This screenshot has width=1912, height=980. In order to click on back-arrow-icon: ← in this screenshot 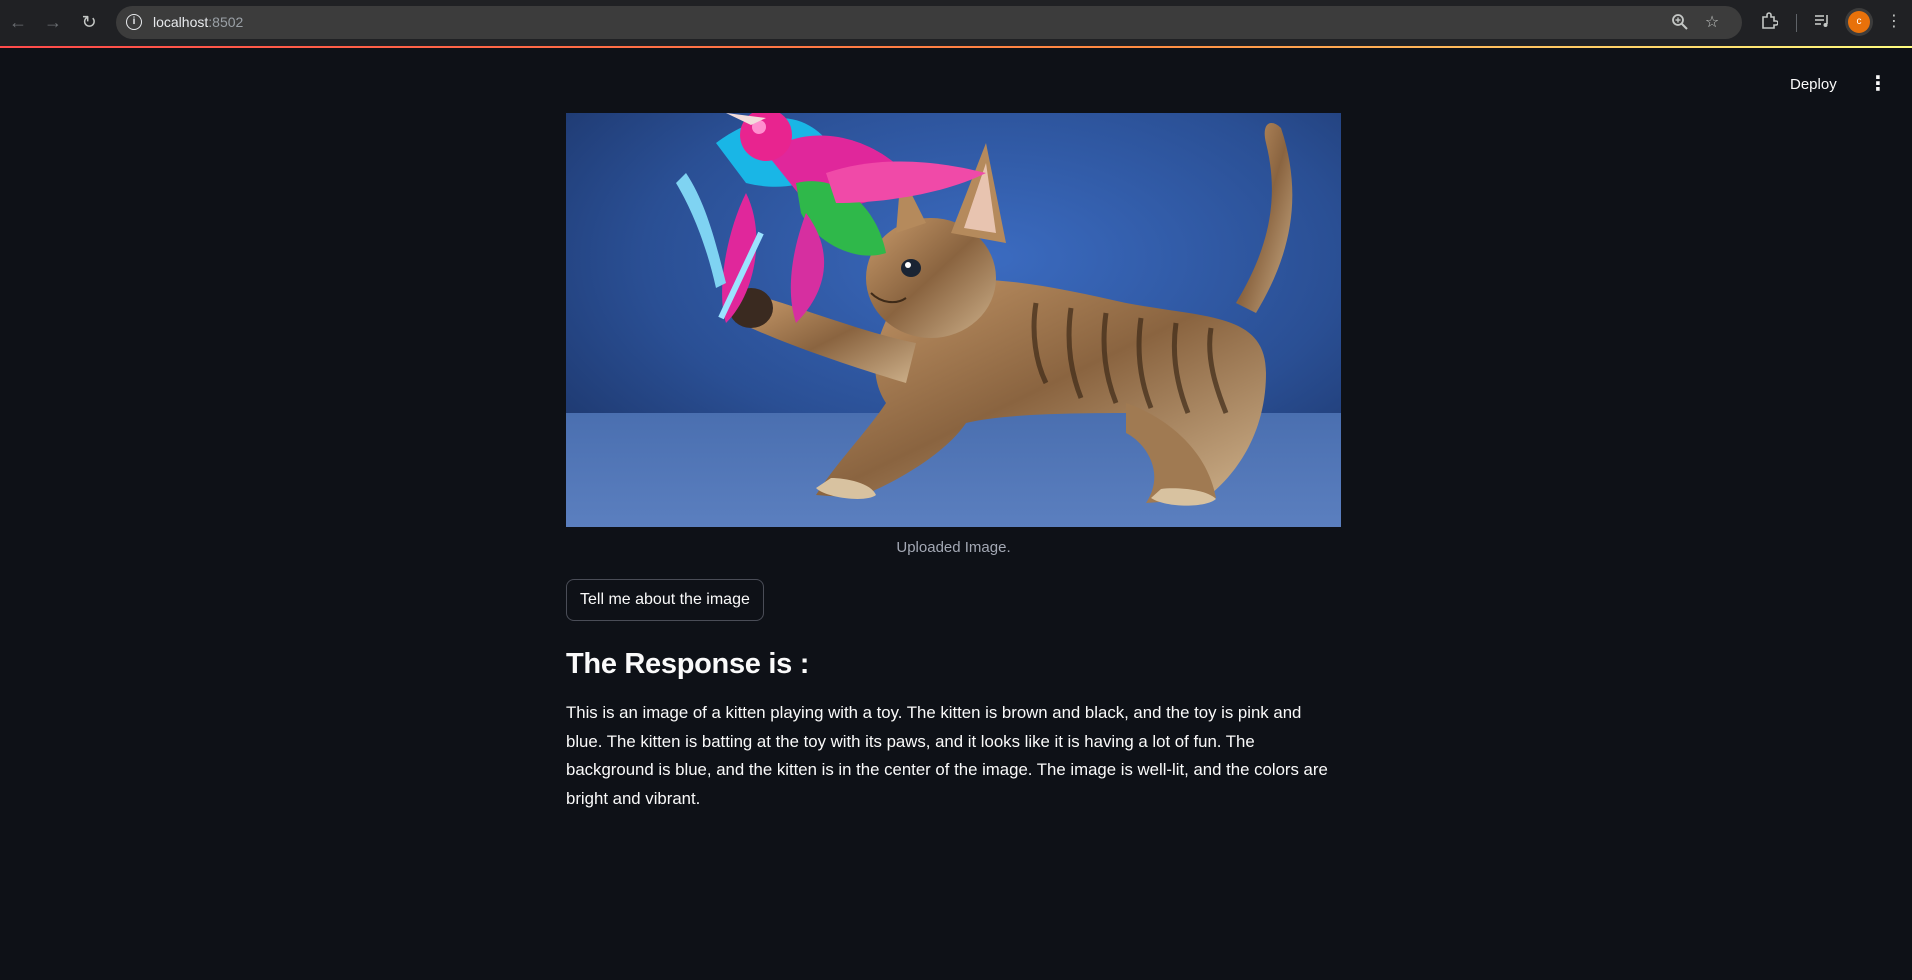, I will do `click(18, 22)`.